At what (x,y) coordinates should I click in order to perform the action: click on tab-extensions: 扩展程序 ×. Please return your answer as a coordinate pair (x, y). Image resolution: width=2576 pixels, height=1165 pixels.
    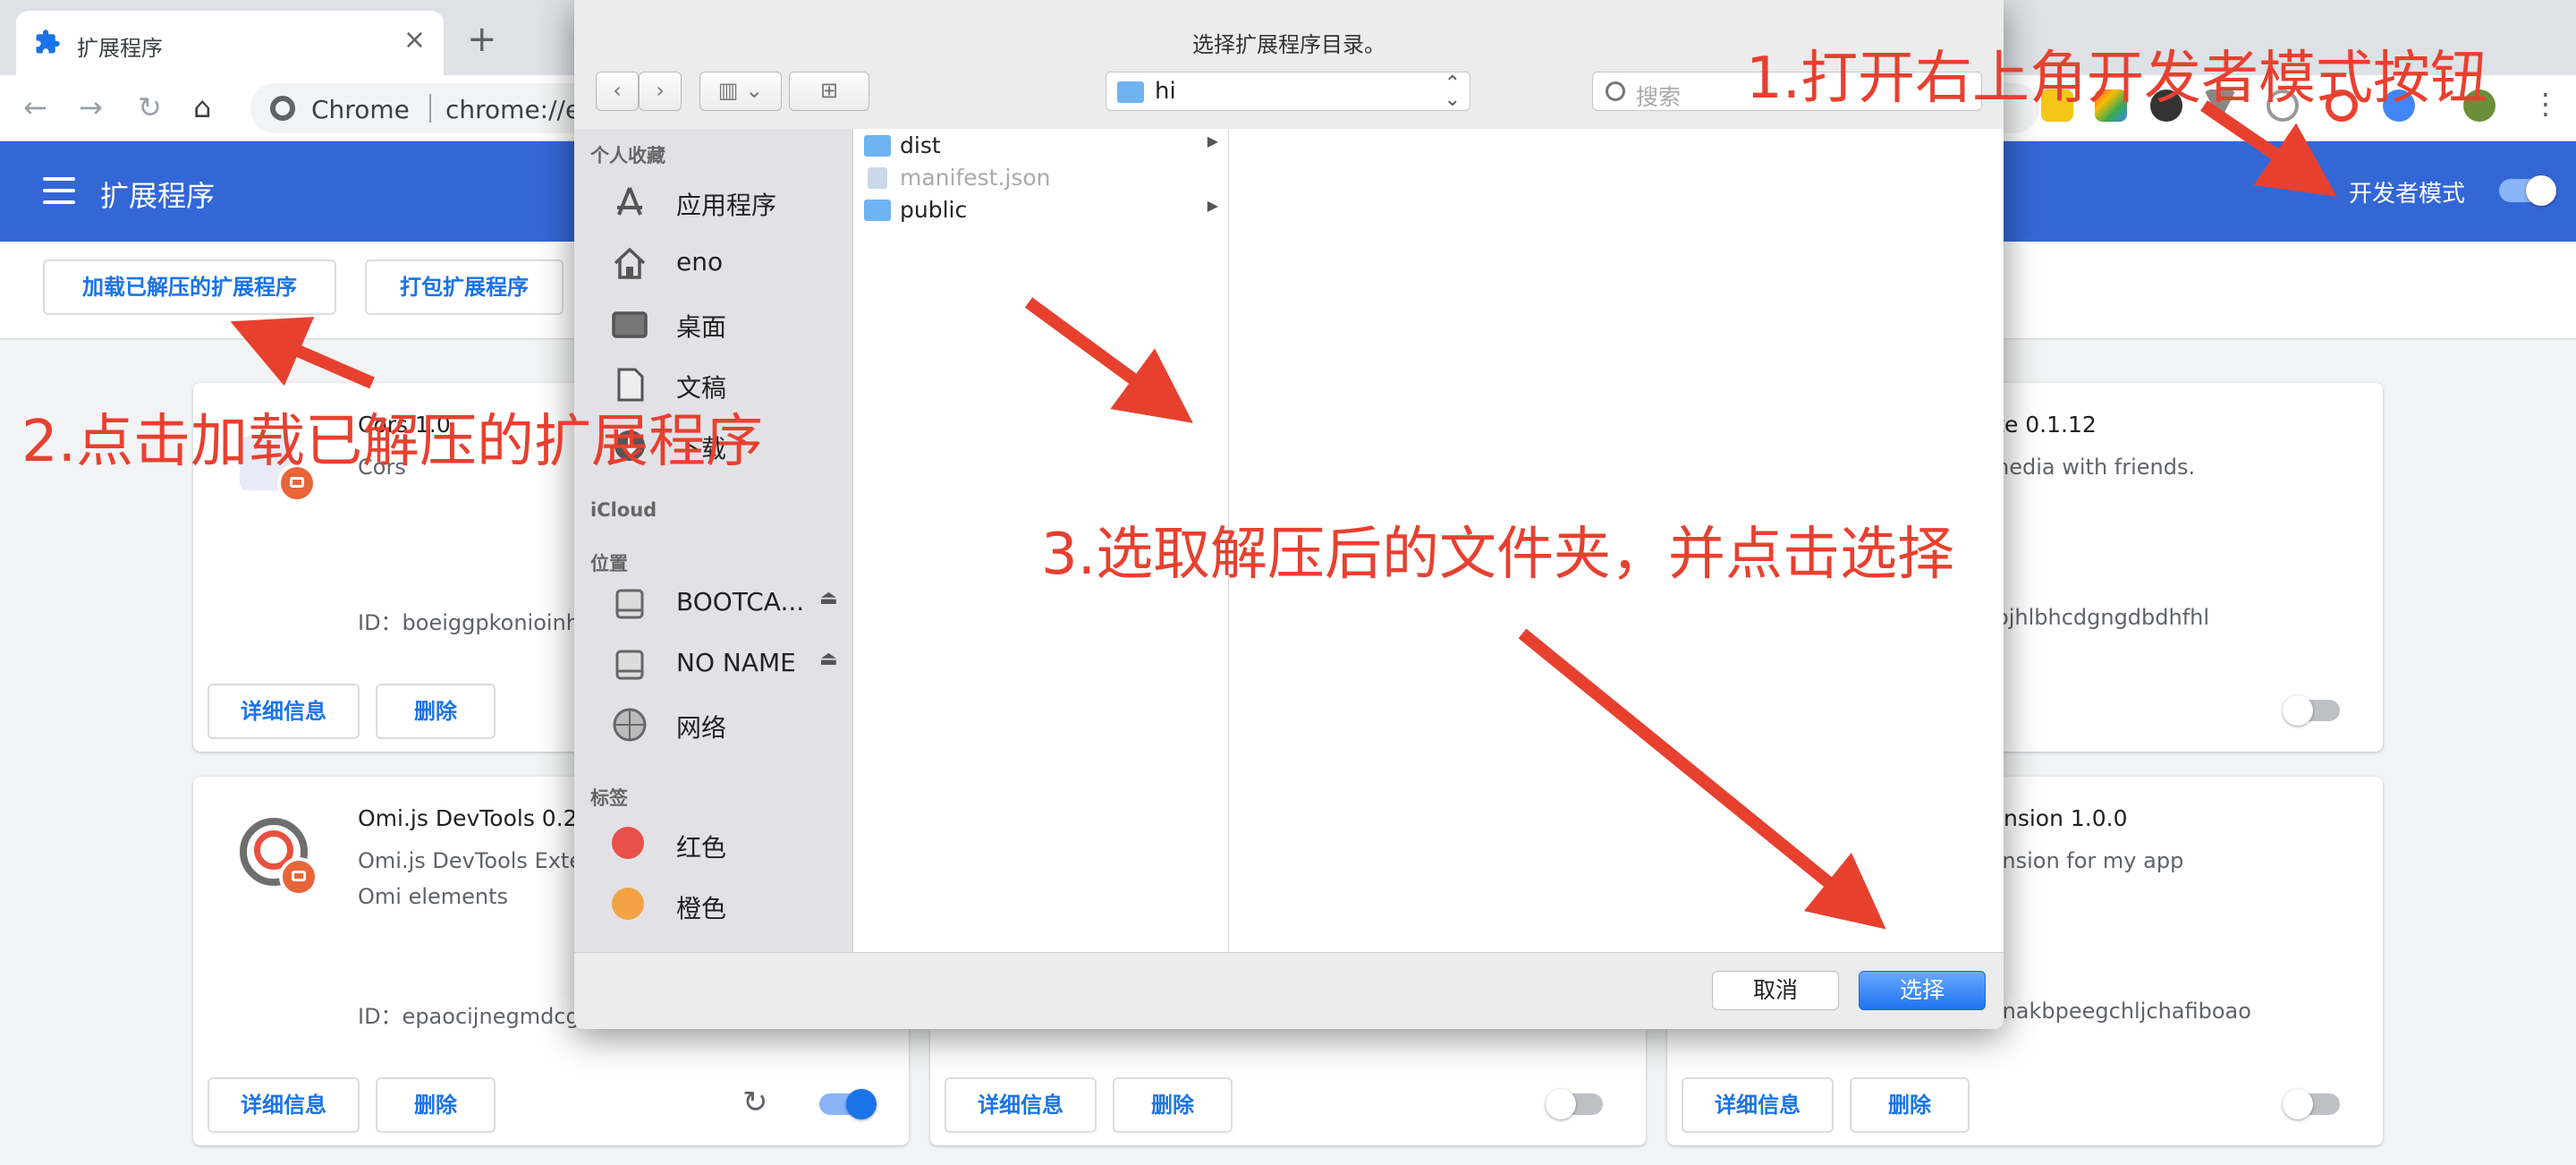
    Looking at the image, I should click on (230, 43).